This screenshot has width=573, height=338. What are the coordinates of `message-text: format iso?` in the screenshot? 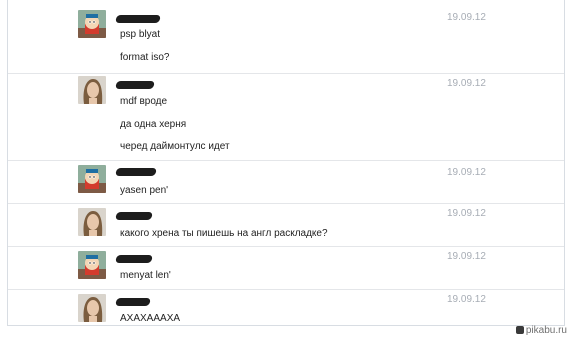 It's located at (145, 57).